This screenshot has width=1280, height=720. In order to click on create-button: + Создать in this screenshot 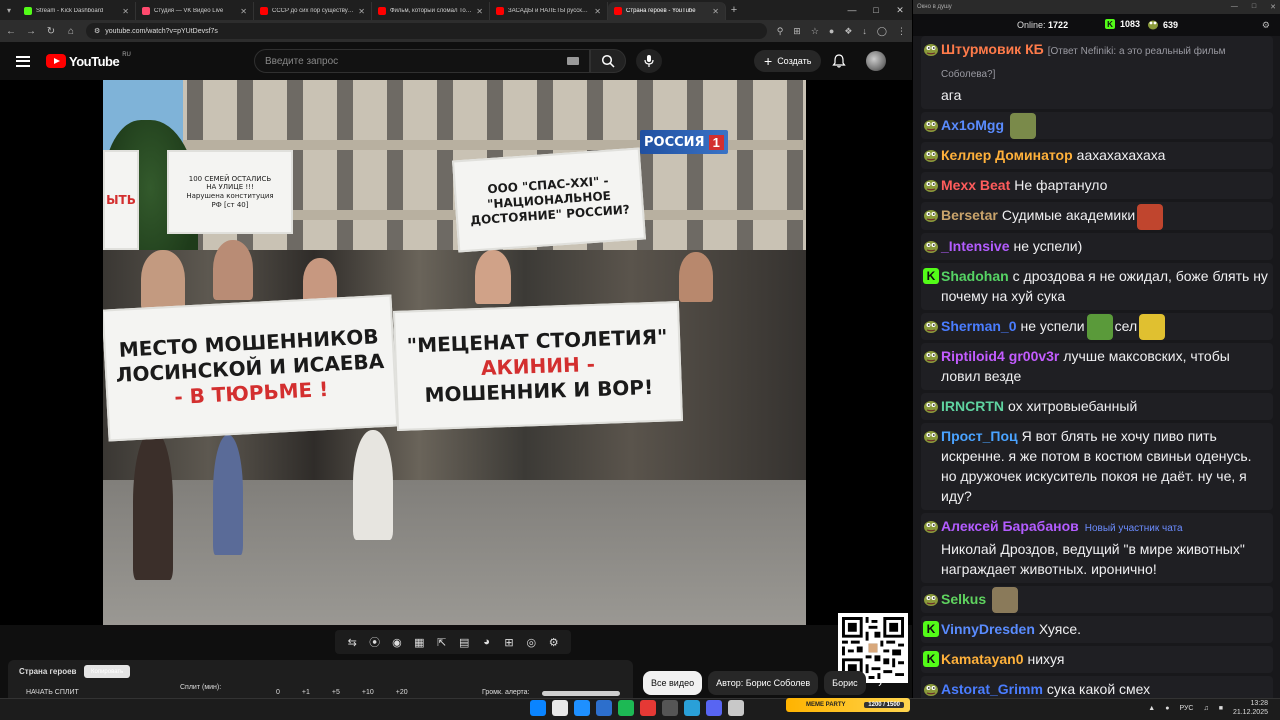, I will do `click(788, 61)`.